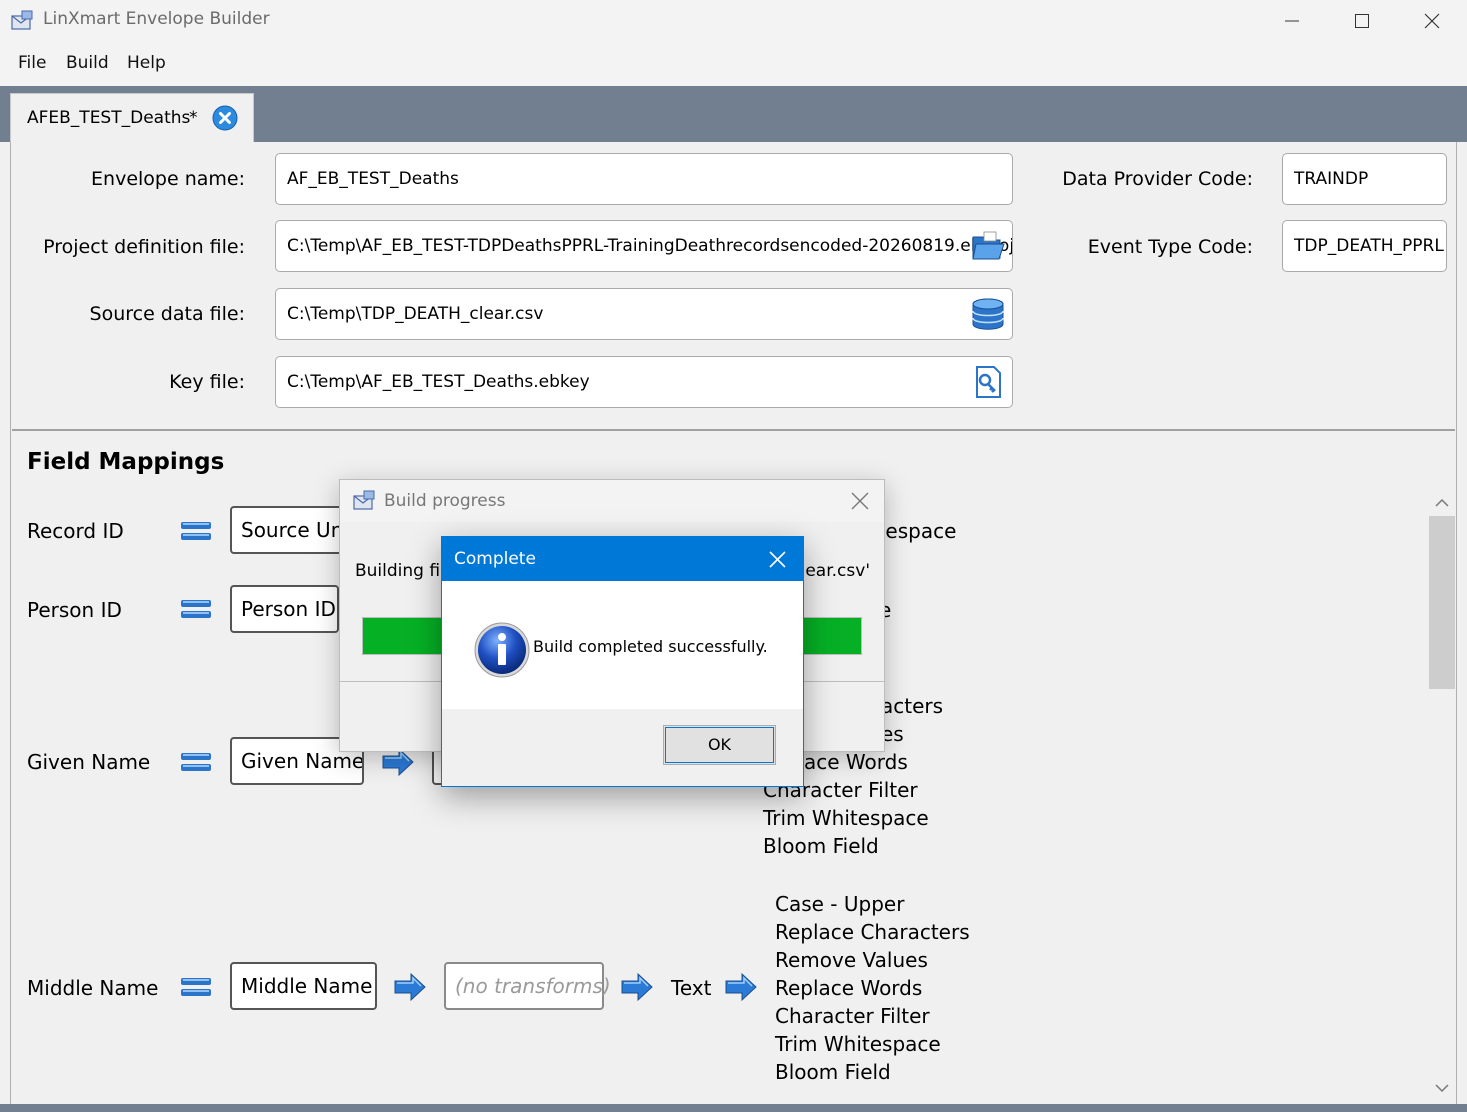 This screenshot has width=1467, height=1112. What do you see at coordinates (144, 247) in the screenshot?
I see `project-file-label: Project definition file:` at bounding box center [144, 247].